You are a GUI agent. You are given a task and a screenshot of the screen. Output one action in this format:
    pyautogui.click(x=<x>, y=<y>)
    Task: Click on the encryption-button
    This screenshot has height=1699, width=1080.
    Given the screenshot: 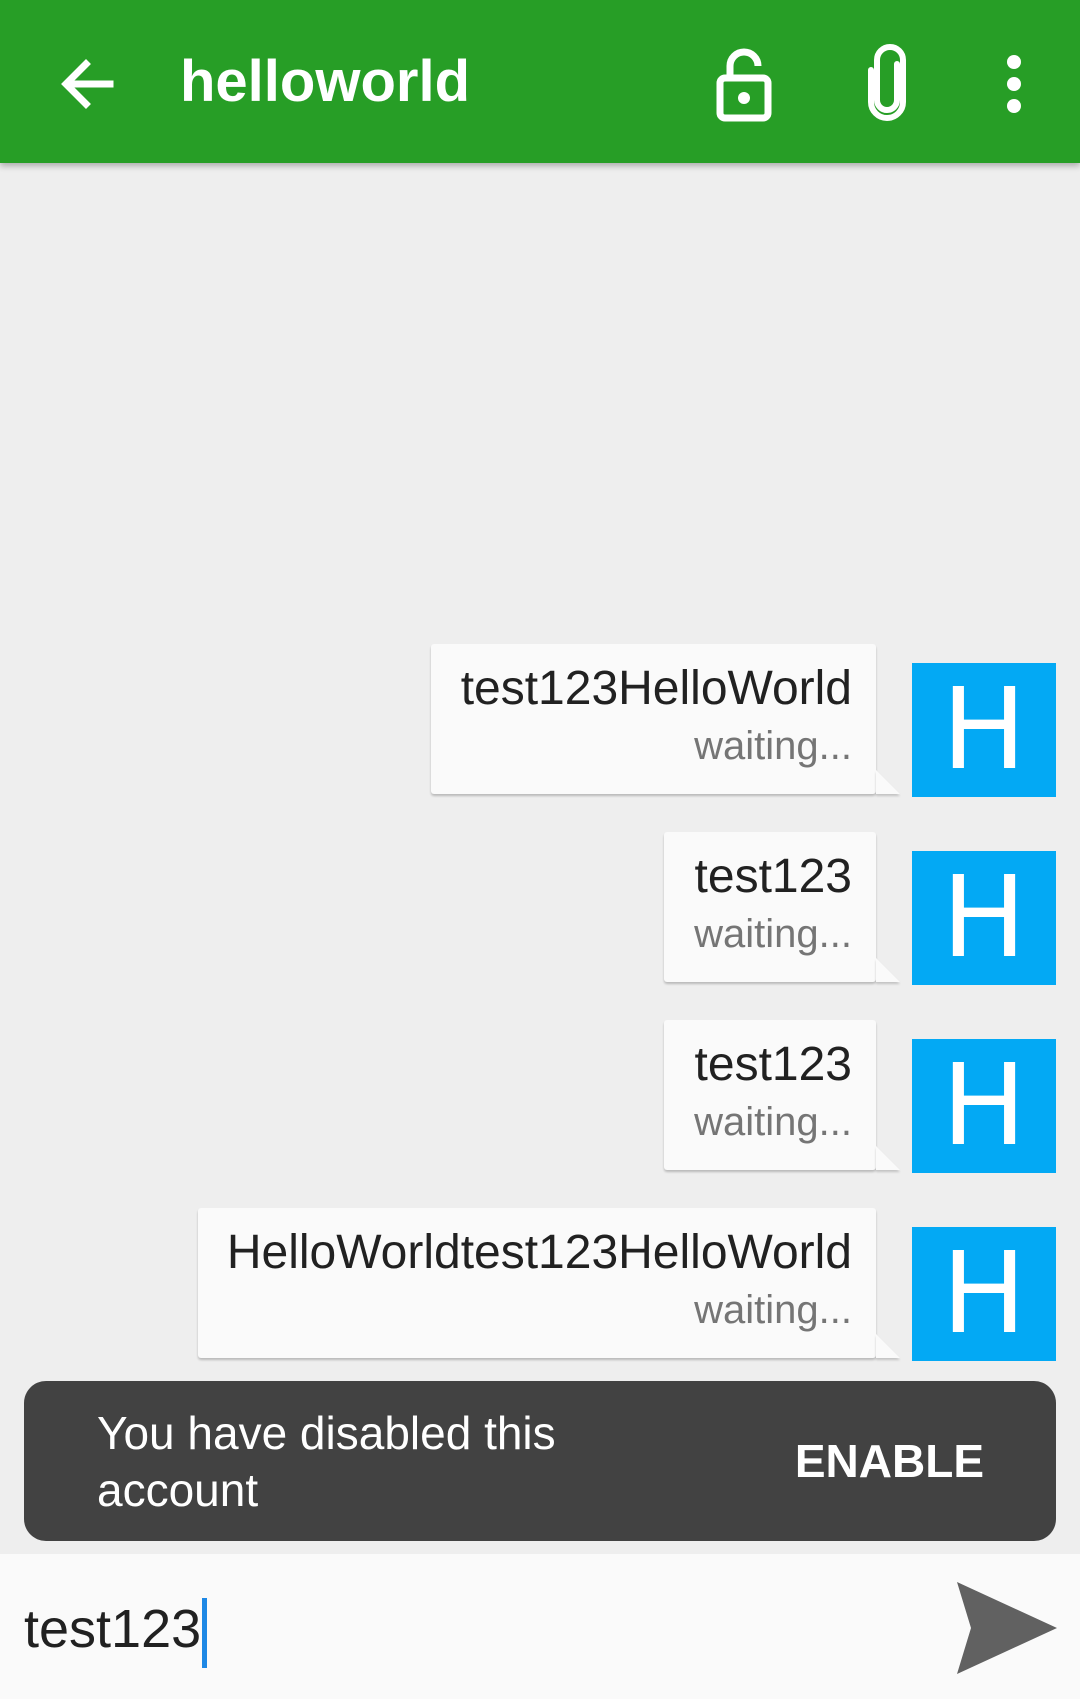 What is the action you would take?
    pyautogui.click(x=744, y=84)
    